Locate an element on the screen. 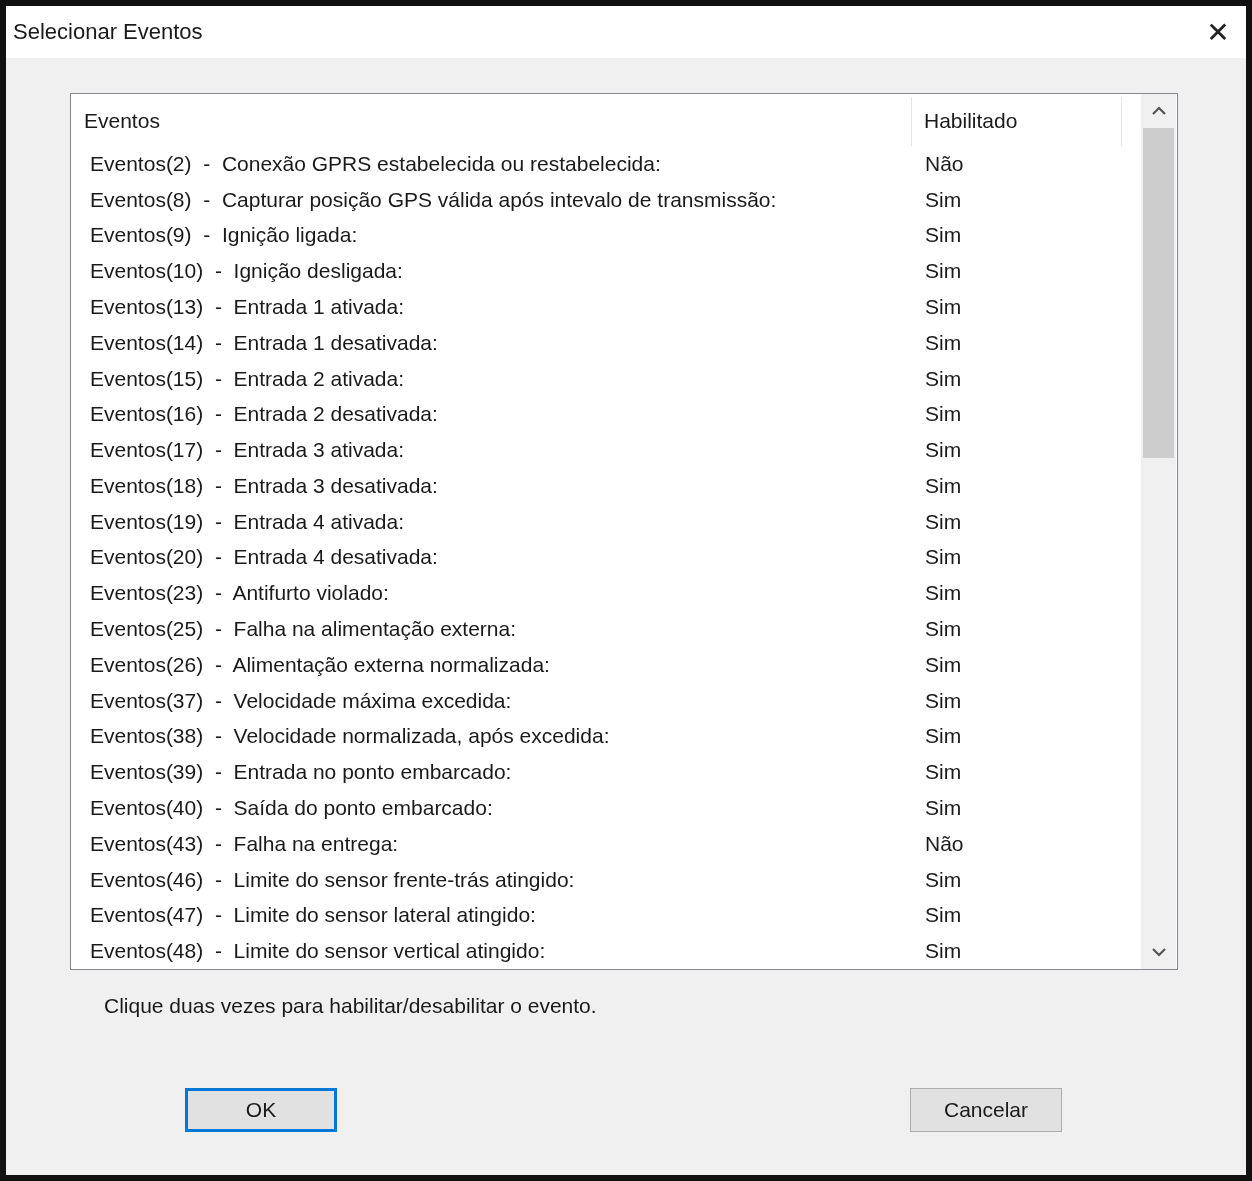 The height and width of the screenshot is (1181, 1252). event-cell: Eventos(13) - Entrada 1 ativada: is located at coordinates (491, 307).